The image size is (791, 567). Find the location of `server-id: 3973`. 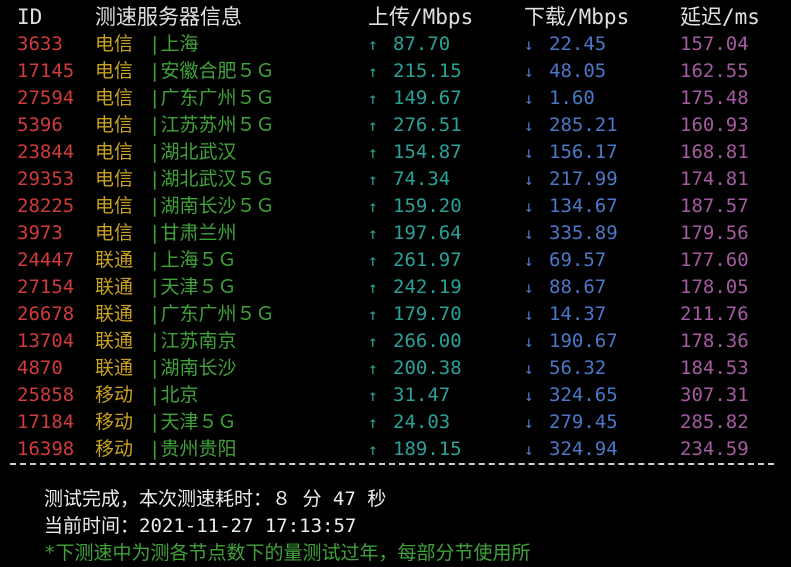

server-id: 3973 is located at coordinates (40, 233).